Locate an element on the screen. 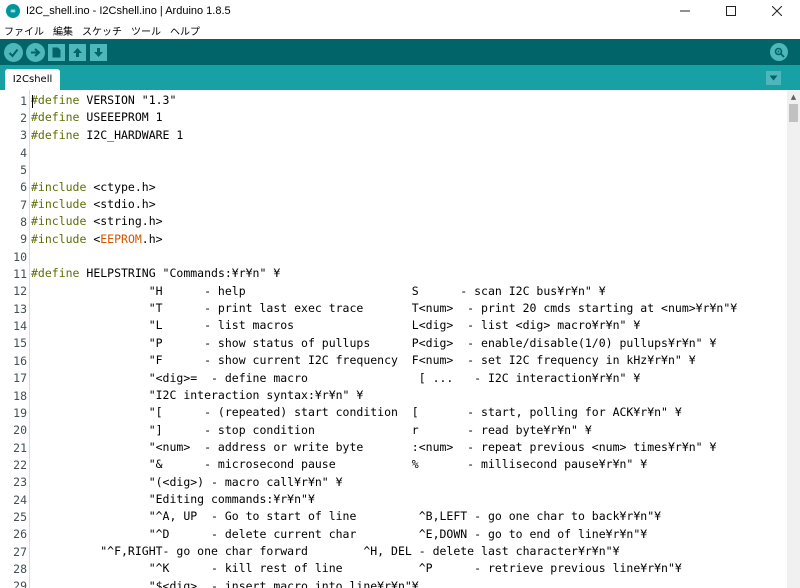  minimize-icon is located at coordinates (685, 11).